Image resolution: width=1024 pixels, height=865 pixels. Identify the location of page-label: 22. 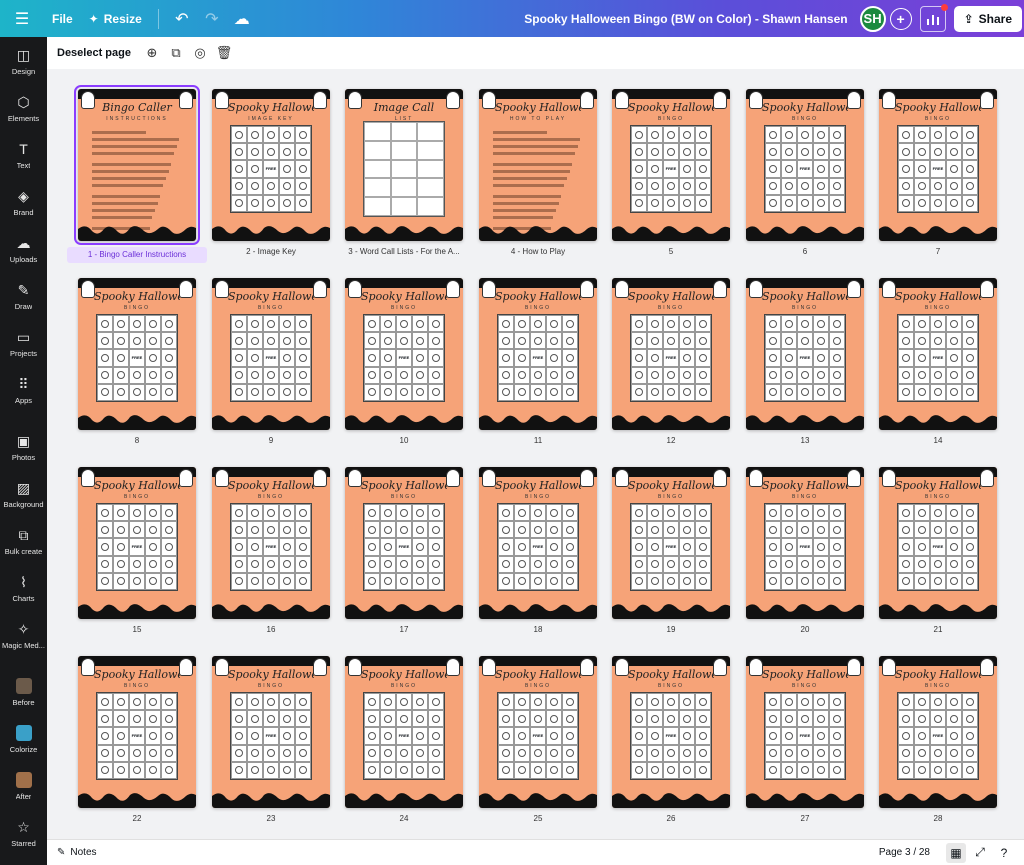
(137, 818).